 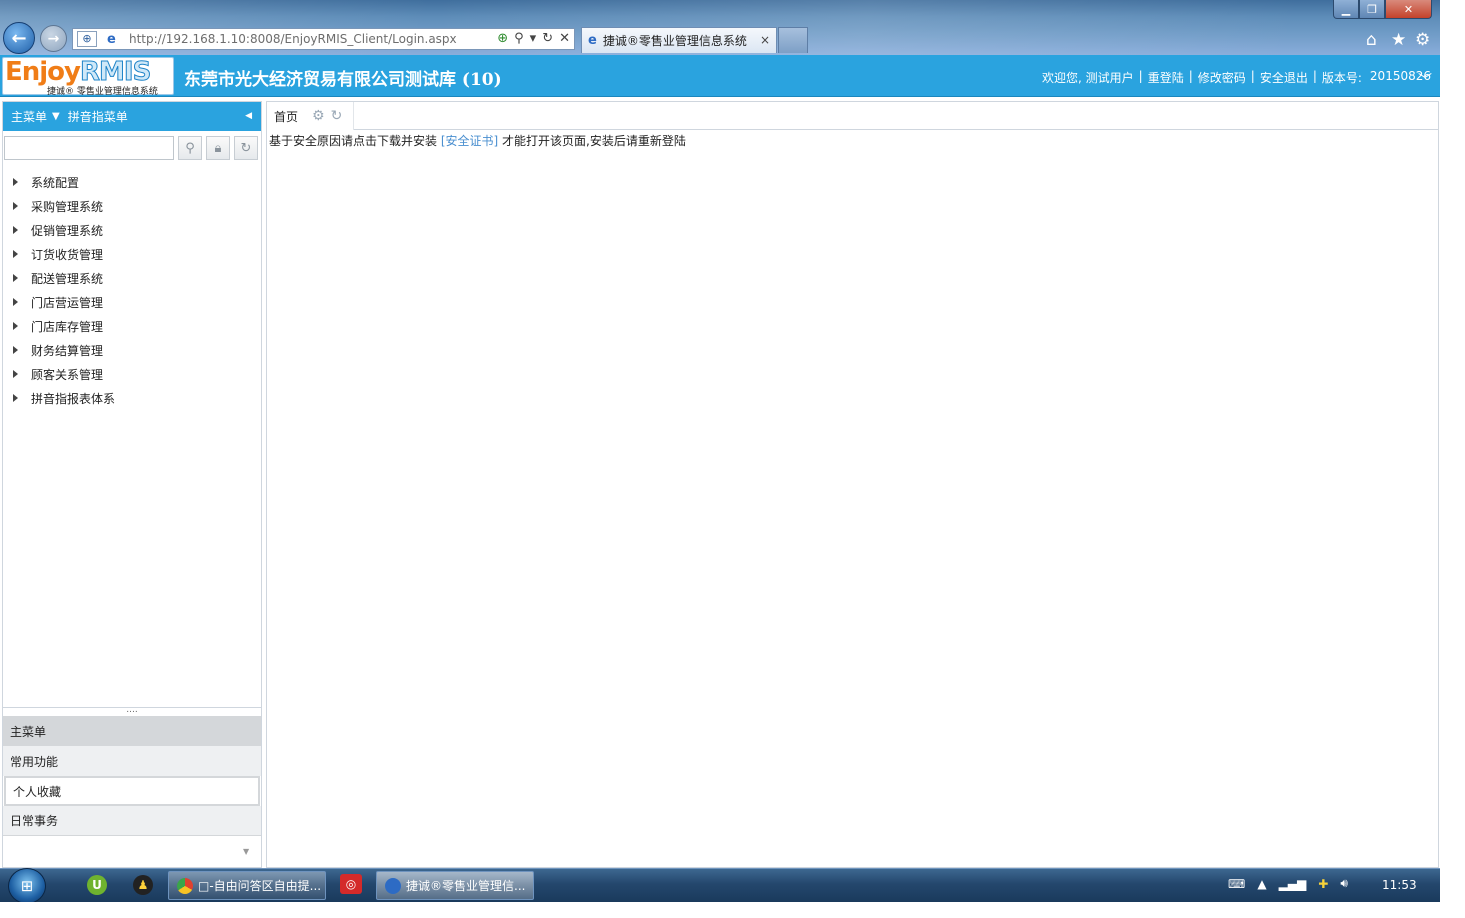 What do you see at coordinates (97, 885) in the screenshot?
I see `taskbar-app-icon: U` at bounding box center [97, 885].